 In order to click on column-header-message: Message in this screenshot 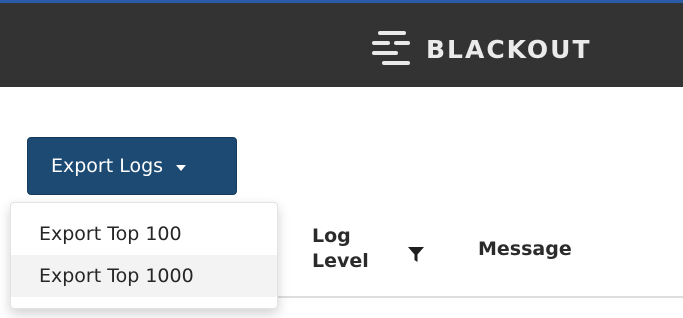, I will do `click(525, 249)`.